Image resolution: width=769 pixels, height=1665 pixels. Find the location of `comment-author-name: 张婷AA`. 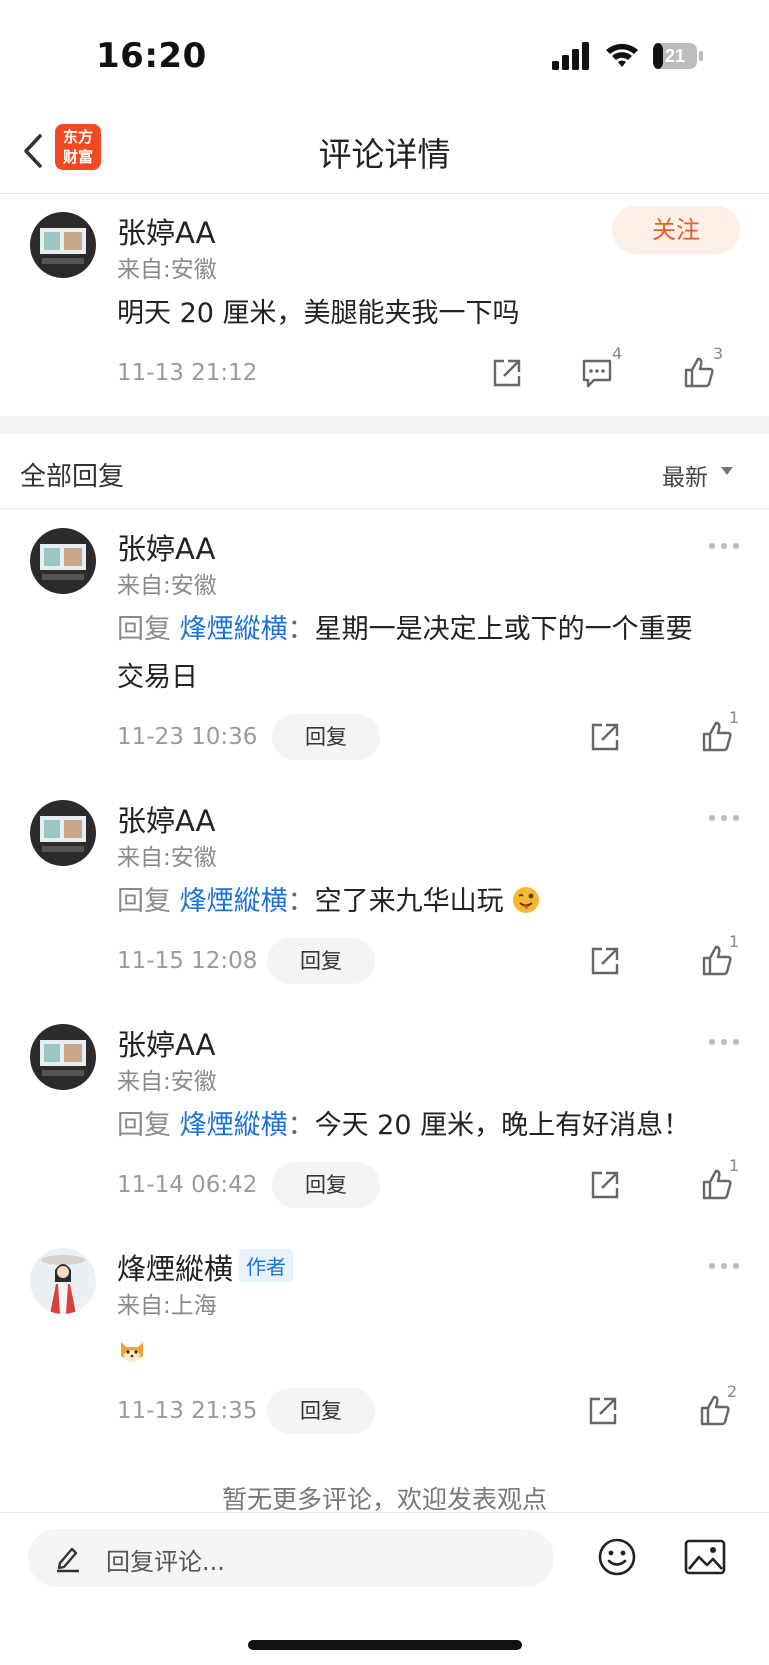

comment-author-name: 张婷AA is located at coordinates (166, 231).